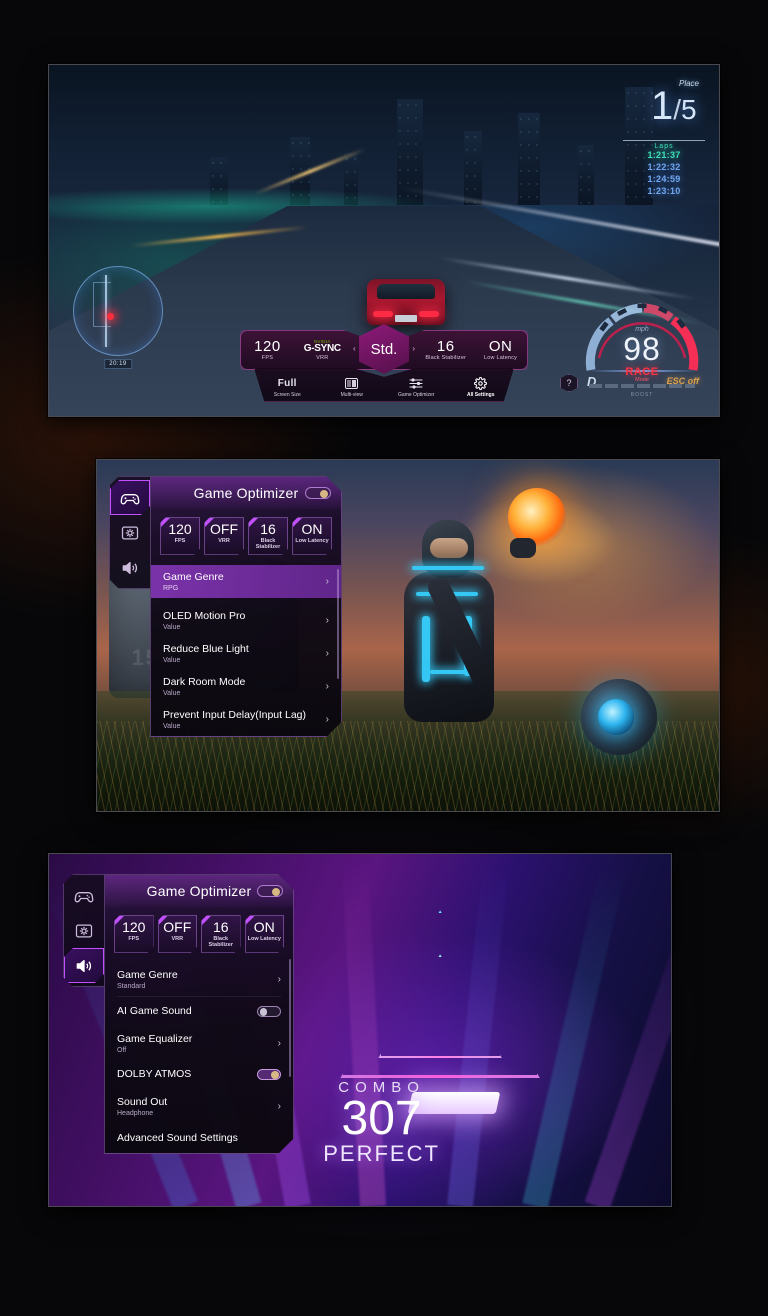 The height and width of the screenshot is (1316, 768). Describe the element at coordinates (131, 986) in the screenshot. I see `menu-item-value: Standard` at that location.